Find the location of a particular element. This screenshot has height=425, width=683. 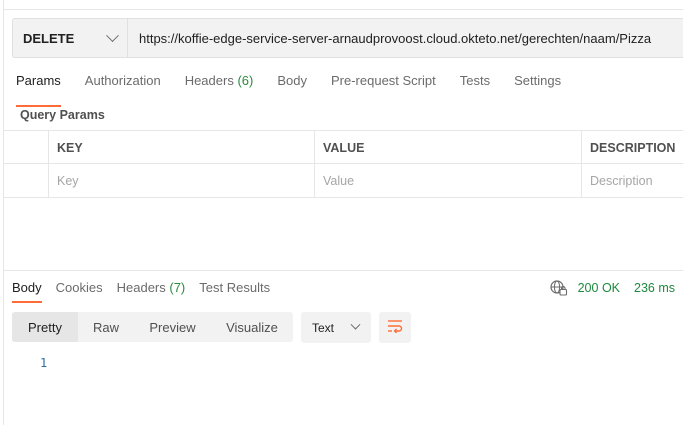

tab-settings: Settings is located at coordinates (537, 85).